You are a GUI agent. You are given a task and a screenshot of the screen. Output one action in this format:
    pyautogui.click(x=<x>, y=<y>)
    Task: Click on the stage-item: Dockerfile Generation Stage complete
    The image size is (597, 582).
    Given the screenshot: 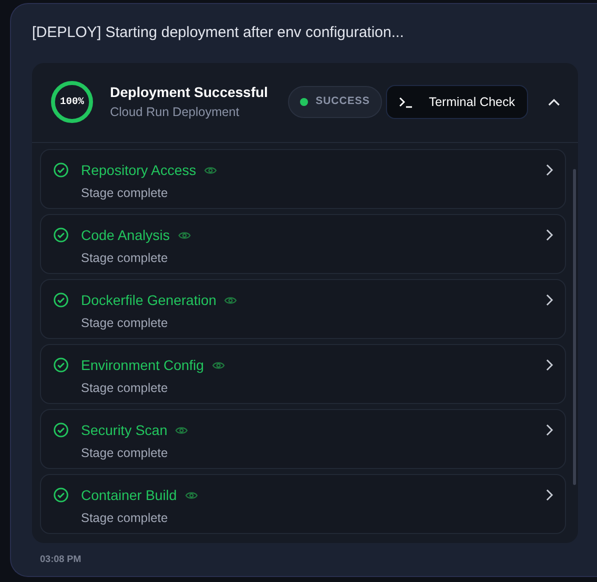 What is the action you would take?
    pyautogui.click(x=303, y=308)
    